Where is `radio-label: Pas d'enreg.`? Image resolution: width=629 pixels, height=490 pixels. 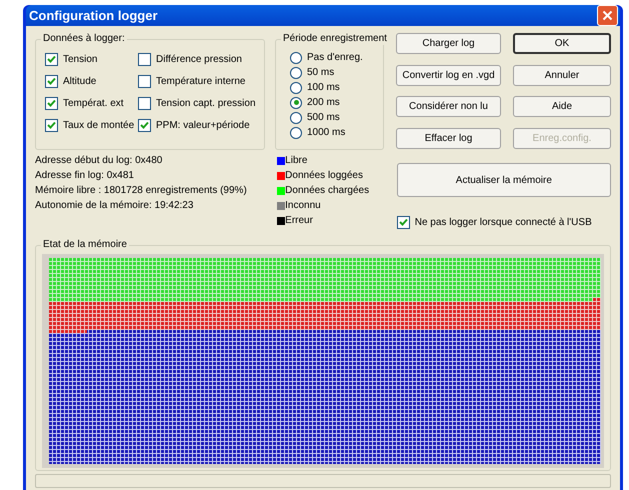 radio-label: Pas d'enreg. is located at coordinates (335, 58).